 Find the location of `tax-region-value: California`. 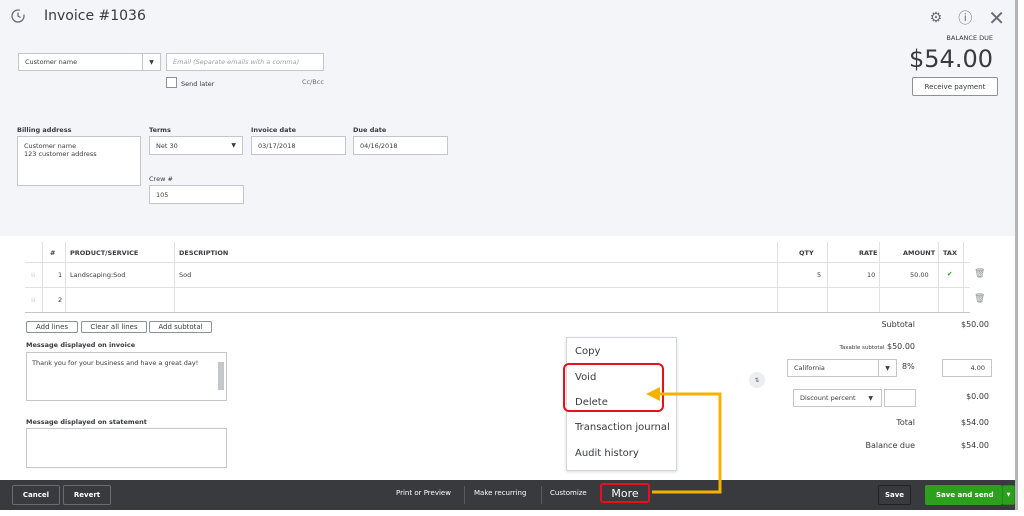

tax-region-value: California is located at coordinates (809, 368).